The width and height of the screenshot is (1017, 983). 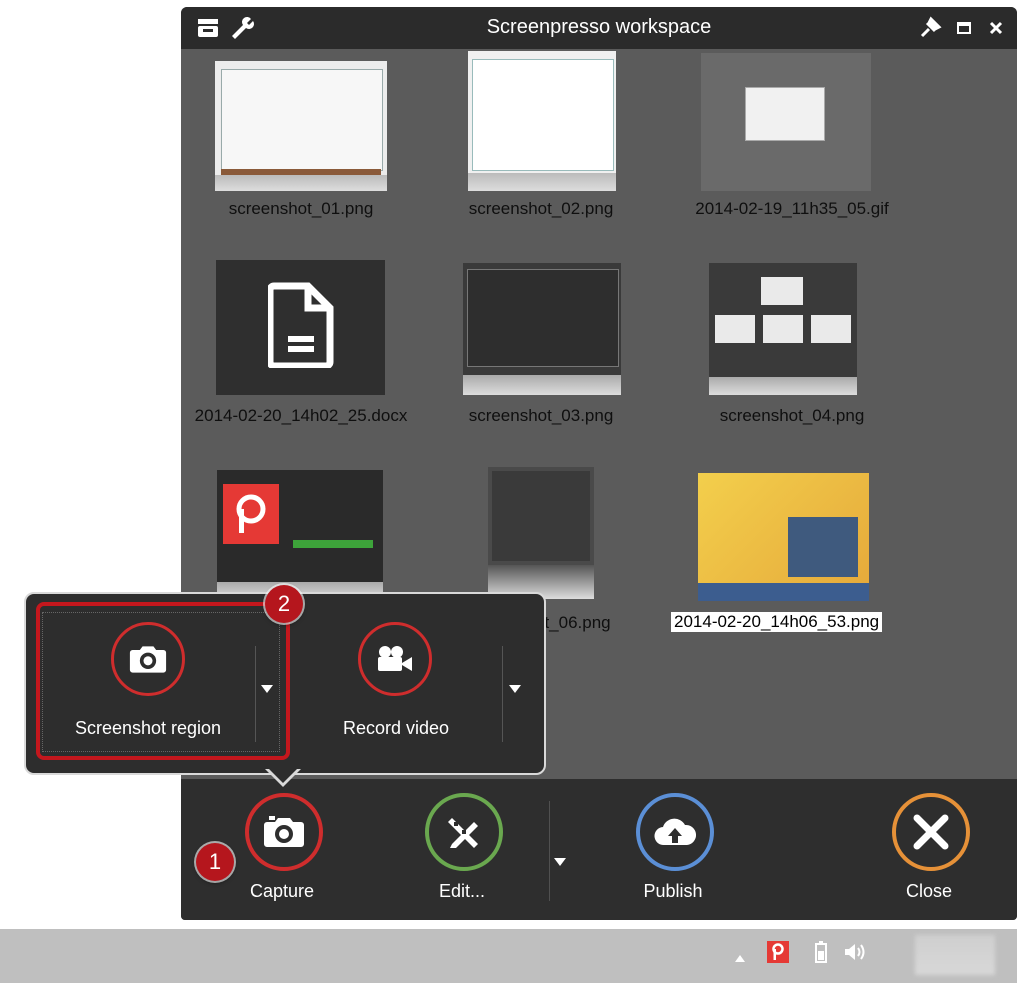 I want to click on record-video-button: Record video, so click(x=396, y=678).